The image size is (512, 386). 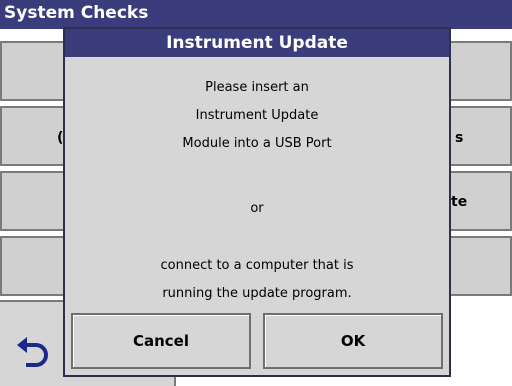 I want to click on dialog-message-line: connect to a computer that is, so click(x=257, y=265).